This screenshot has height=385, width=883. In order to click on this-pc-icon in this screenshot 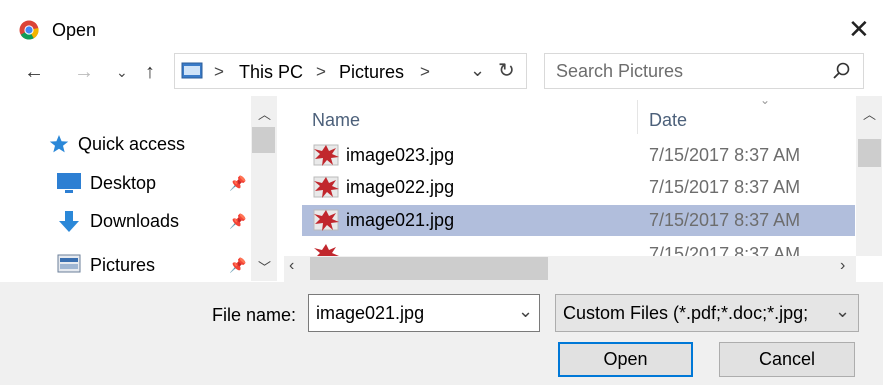, I will do `click(192, 70)`.